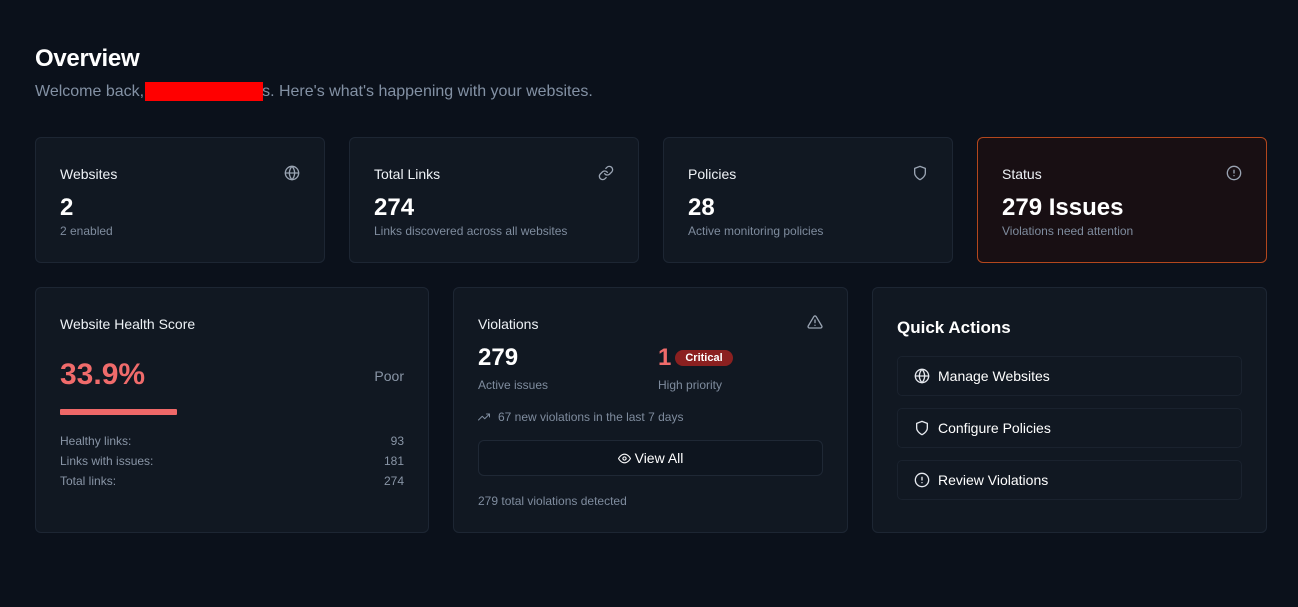  What do you see at coordinates (1063, 207) in the screenshot?
I see `stat-value: 279 Issues` at bounding box center [1063, 207].